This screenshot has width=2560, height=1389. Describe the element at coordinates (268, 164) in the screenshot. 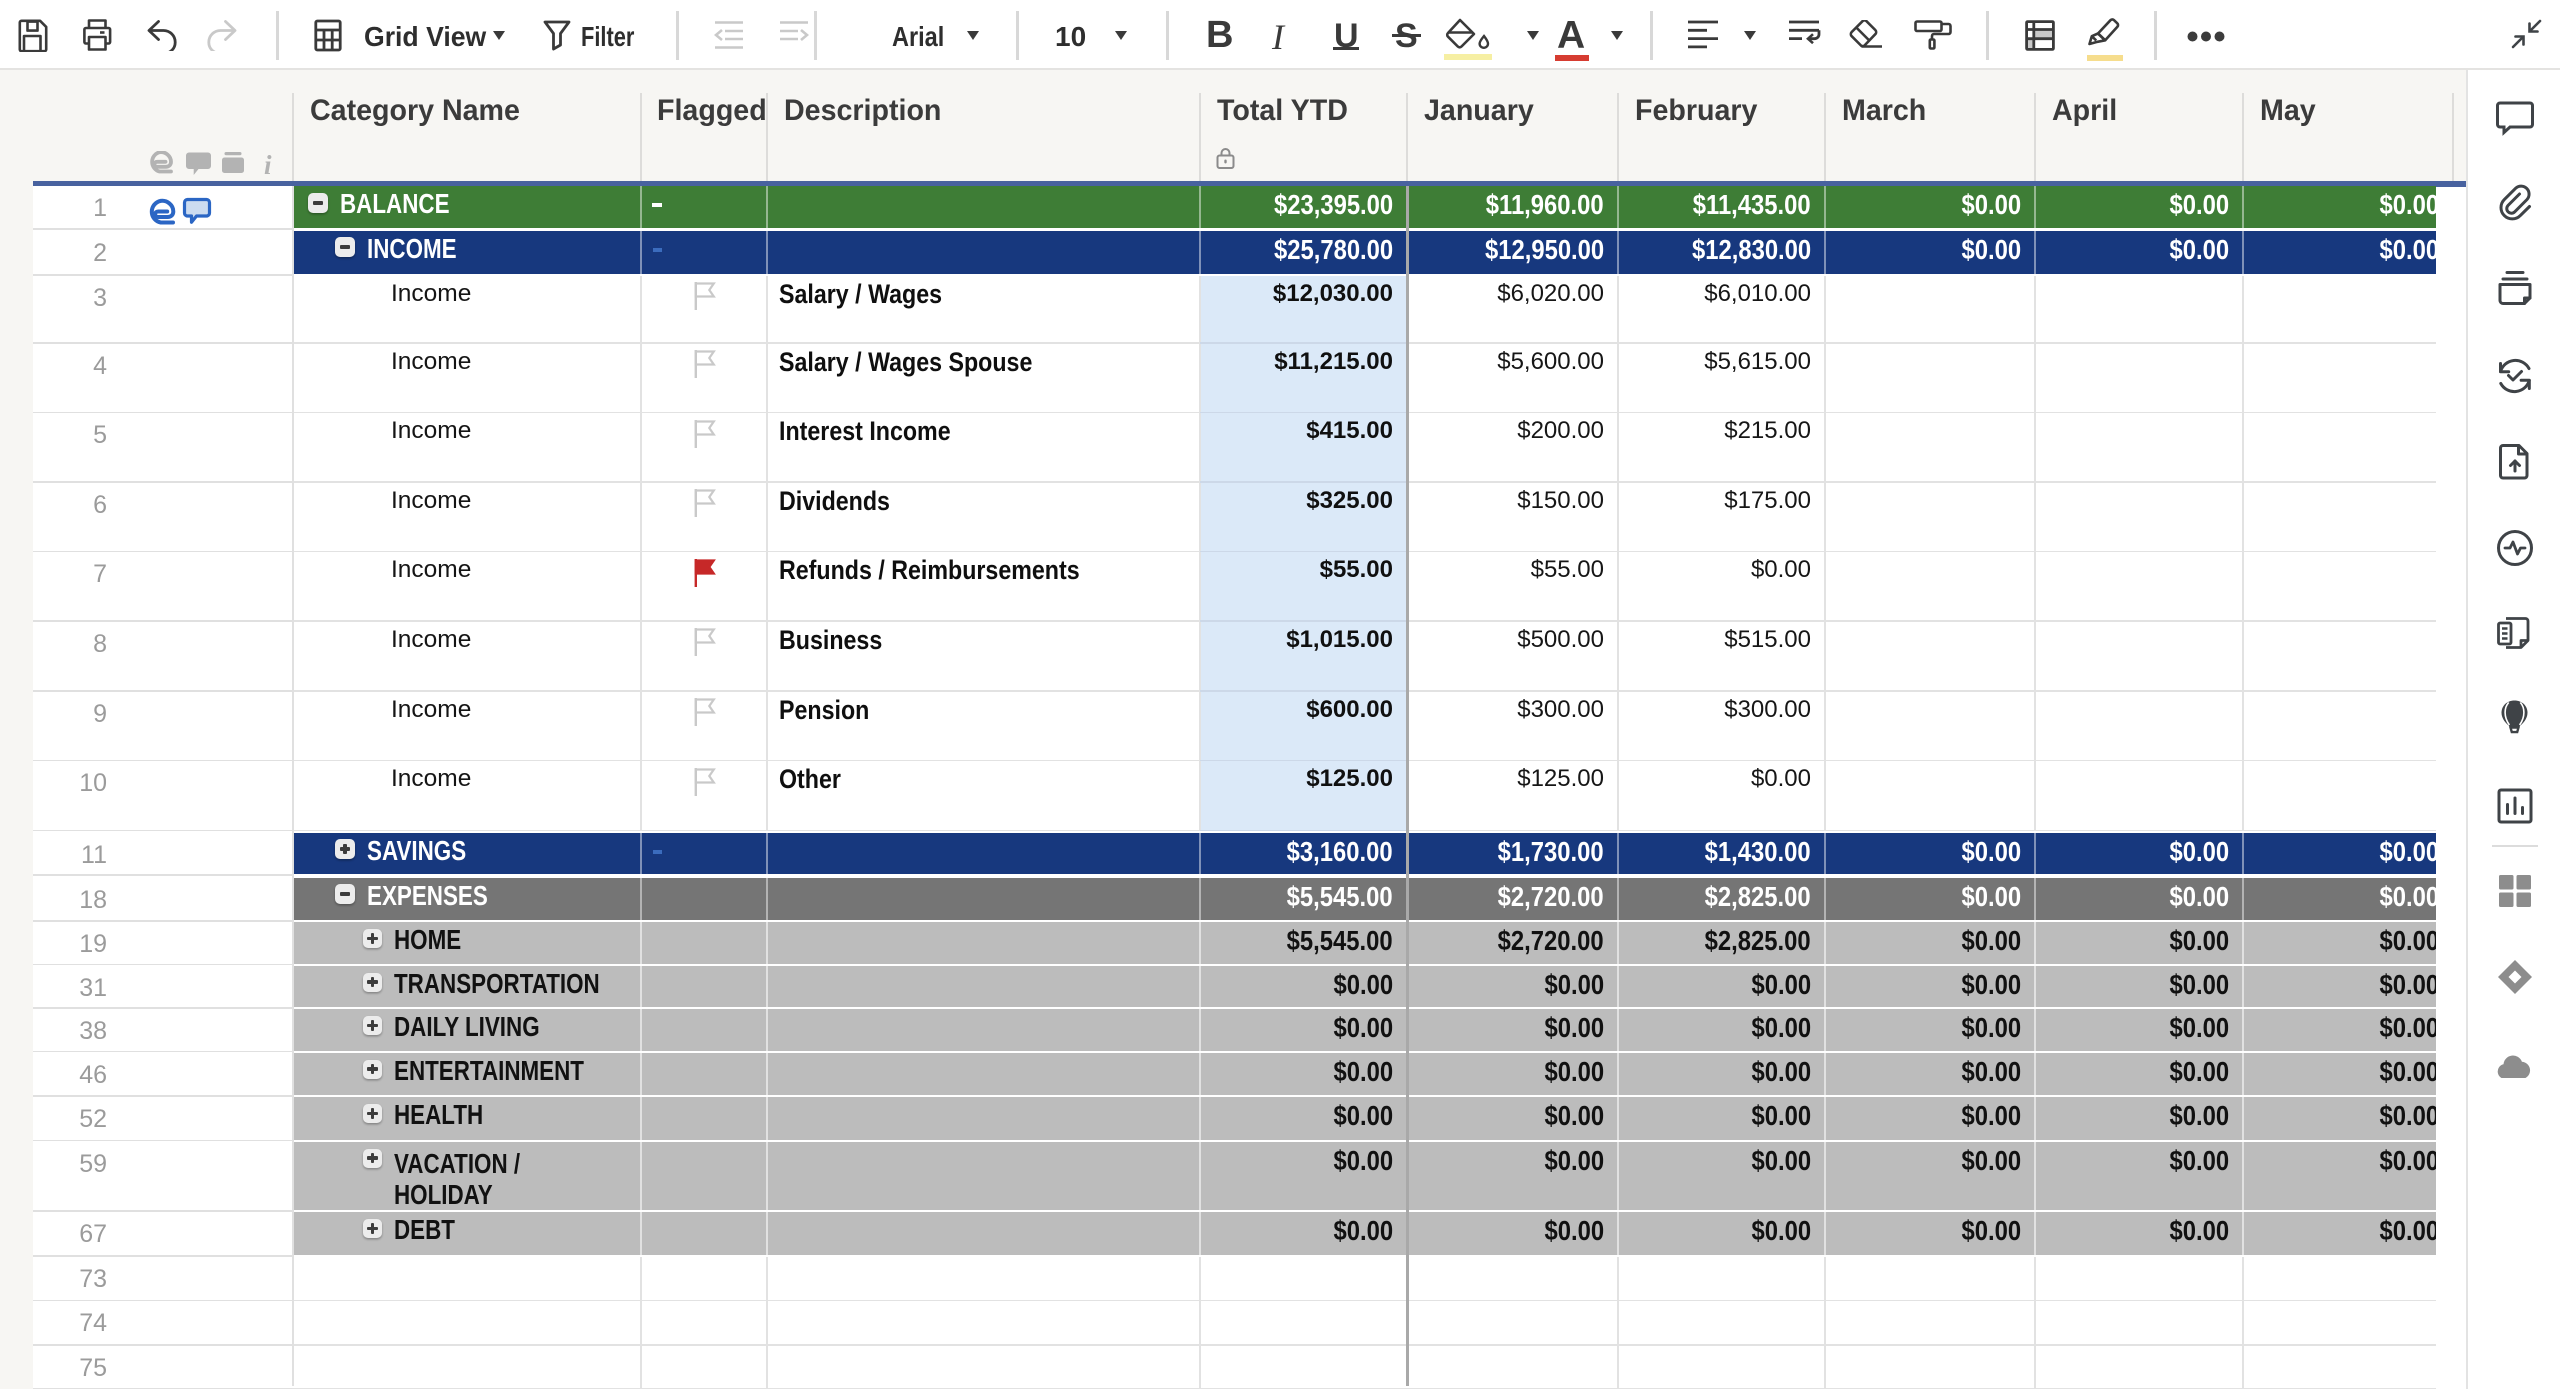

I see `svg-text: i` at that location.